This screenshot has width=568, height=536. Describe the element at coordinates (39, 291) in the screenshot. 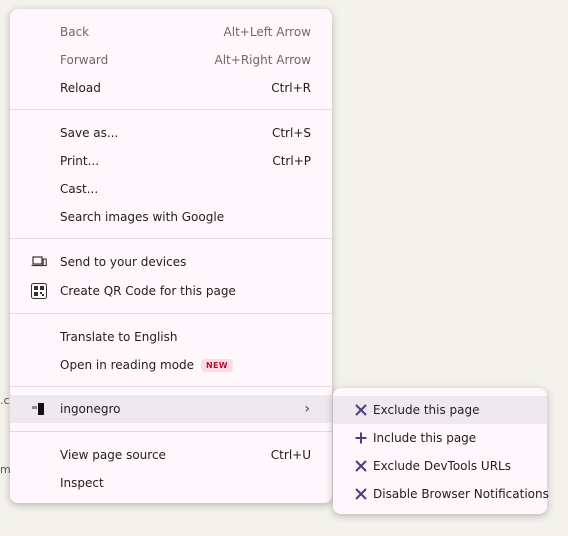

I see `qr-code-icon` at that location.